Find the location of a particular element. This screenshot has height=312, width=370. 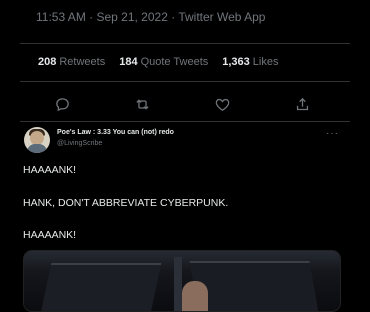

reply-icon is located at coordinates (62, 104).